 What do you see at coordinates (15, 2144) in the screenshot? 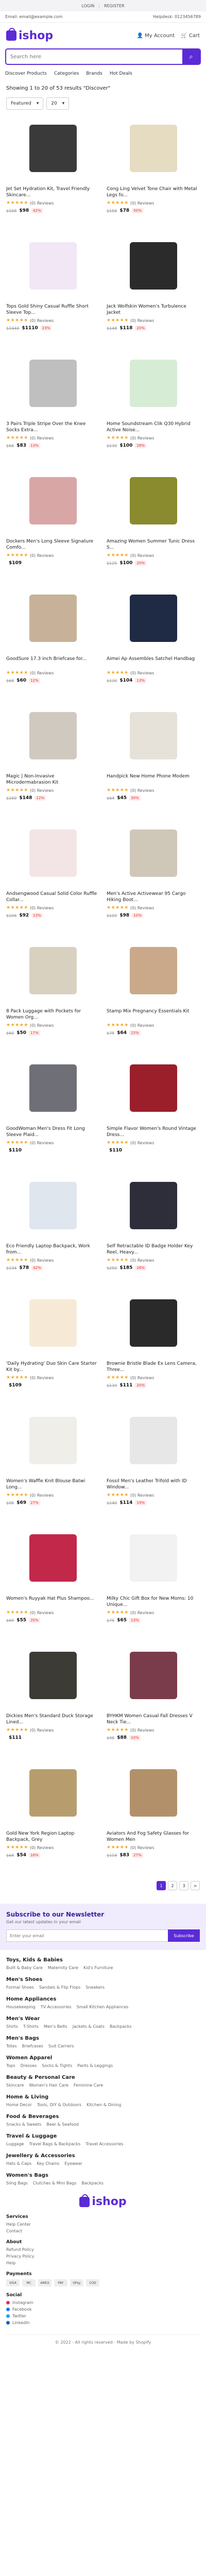
I see `category-link: Luggage` at bounding box center [15, 2144].